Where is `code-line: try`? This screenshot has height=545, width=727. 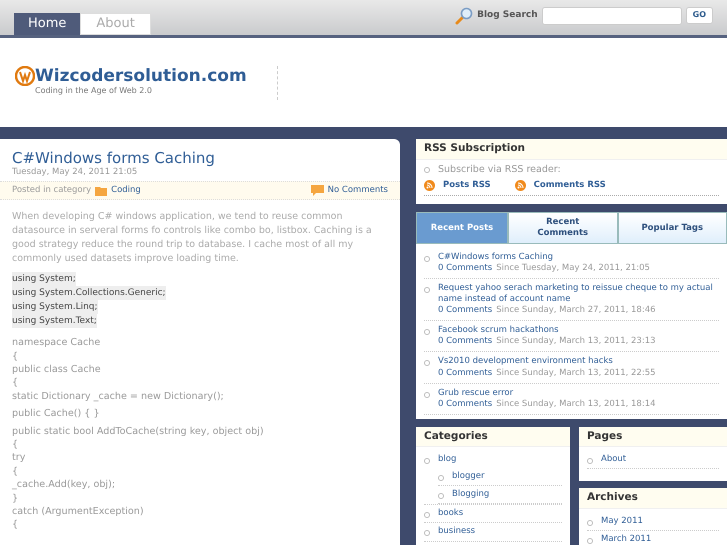
code-line: try is located at coordinates (19, 458).